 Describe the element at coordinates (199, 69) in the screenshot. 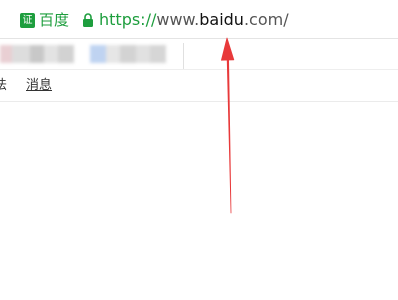

I see `bookmarks-divider` at that location.